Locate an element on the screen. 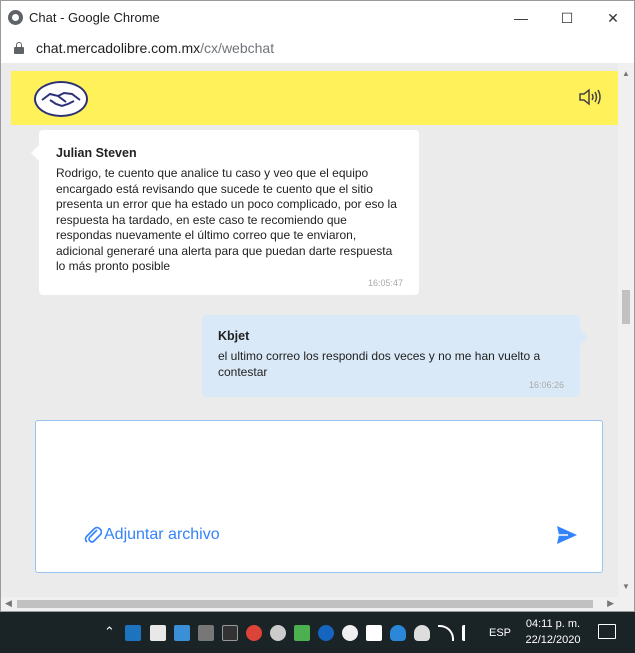  url-text: chat.mercadolibre.com.mx/cx/webchat is located at coordinates (155, 48).